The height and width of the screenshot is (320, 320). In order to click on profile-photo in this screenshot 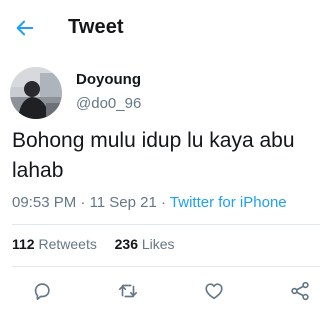, I will do `click(36, 93)`.